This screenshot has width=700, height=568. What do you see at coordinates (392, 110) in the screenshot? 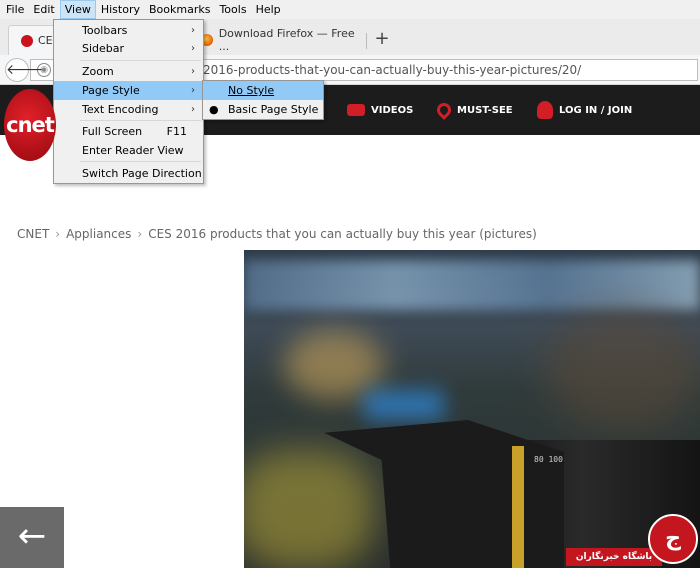
I see `nav-videos-label: VIDEOS` at bounding box center [392, 110].